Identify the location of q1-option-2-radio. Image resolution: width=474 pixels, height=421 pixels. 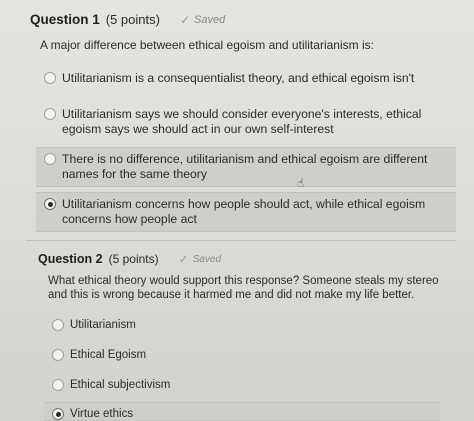
(50, 114).